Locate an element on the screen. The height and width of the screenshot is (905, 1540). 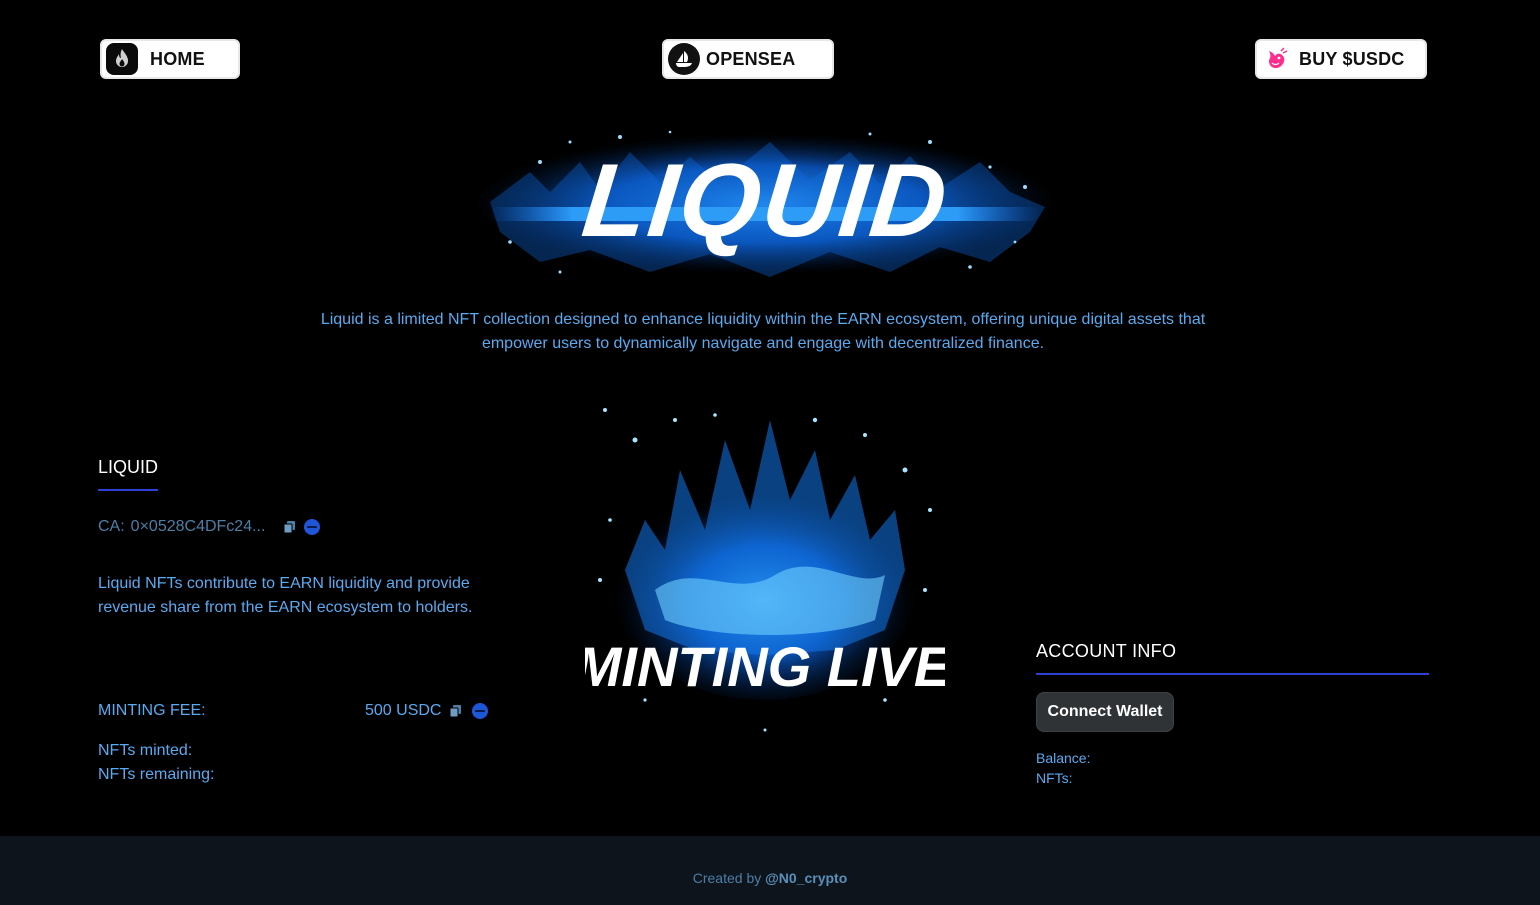
buy-usdc-button-label: BUY $USDC is located at coordinates (1352, 58).